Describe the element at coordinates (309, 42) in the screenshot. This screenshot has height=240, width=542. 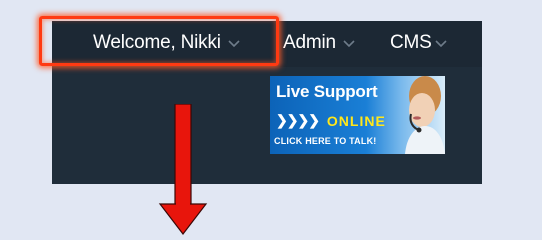
I see `admin-menu-label: Admin` at that location.